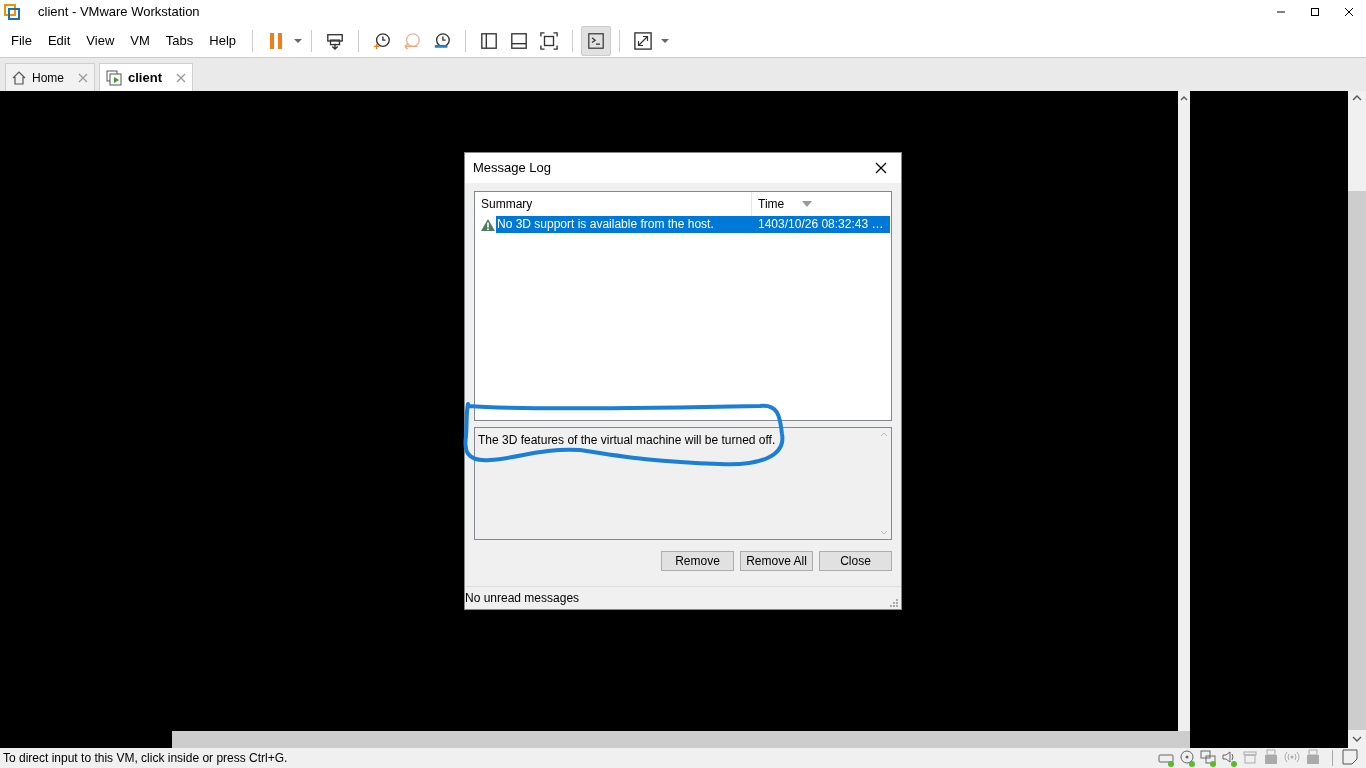 Image resolution: width=1366 pixels, height=768 pixels. What do you see at coordinates (624, 224) in the screenshot?
I see `message-summary: No 3D support is available from the host.` at bounding box center [624, 224].